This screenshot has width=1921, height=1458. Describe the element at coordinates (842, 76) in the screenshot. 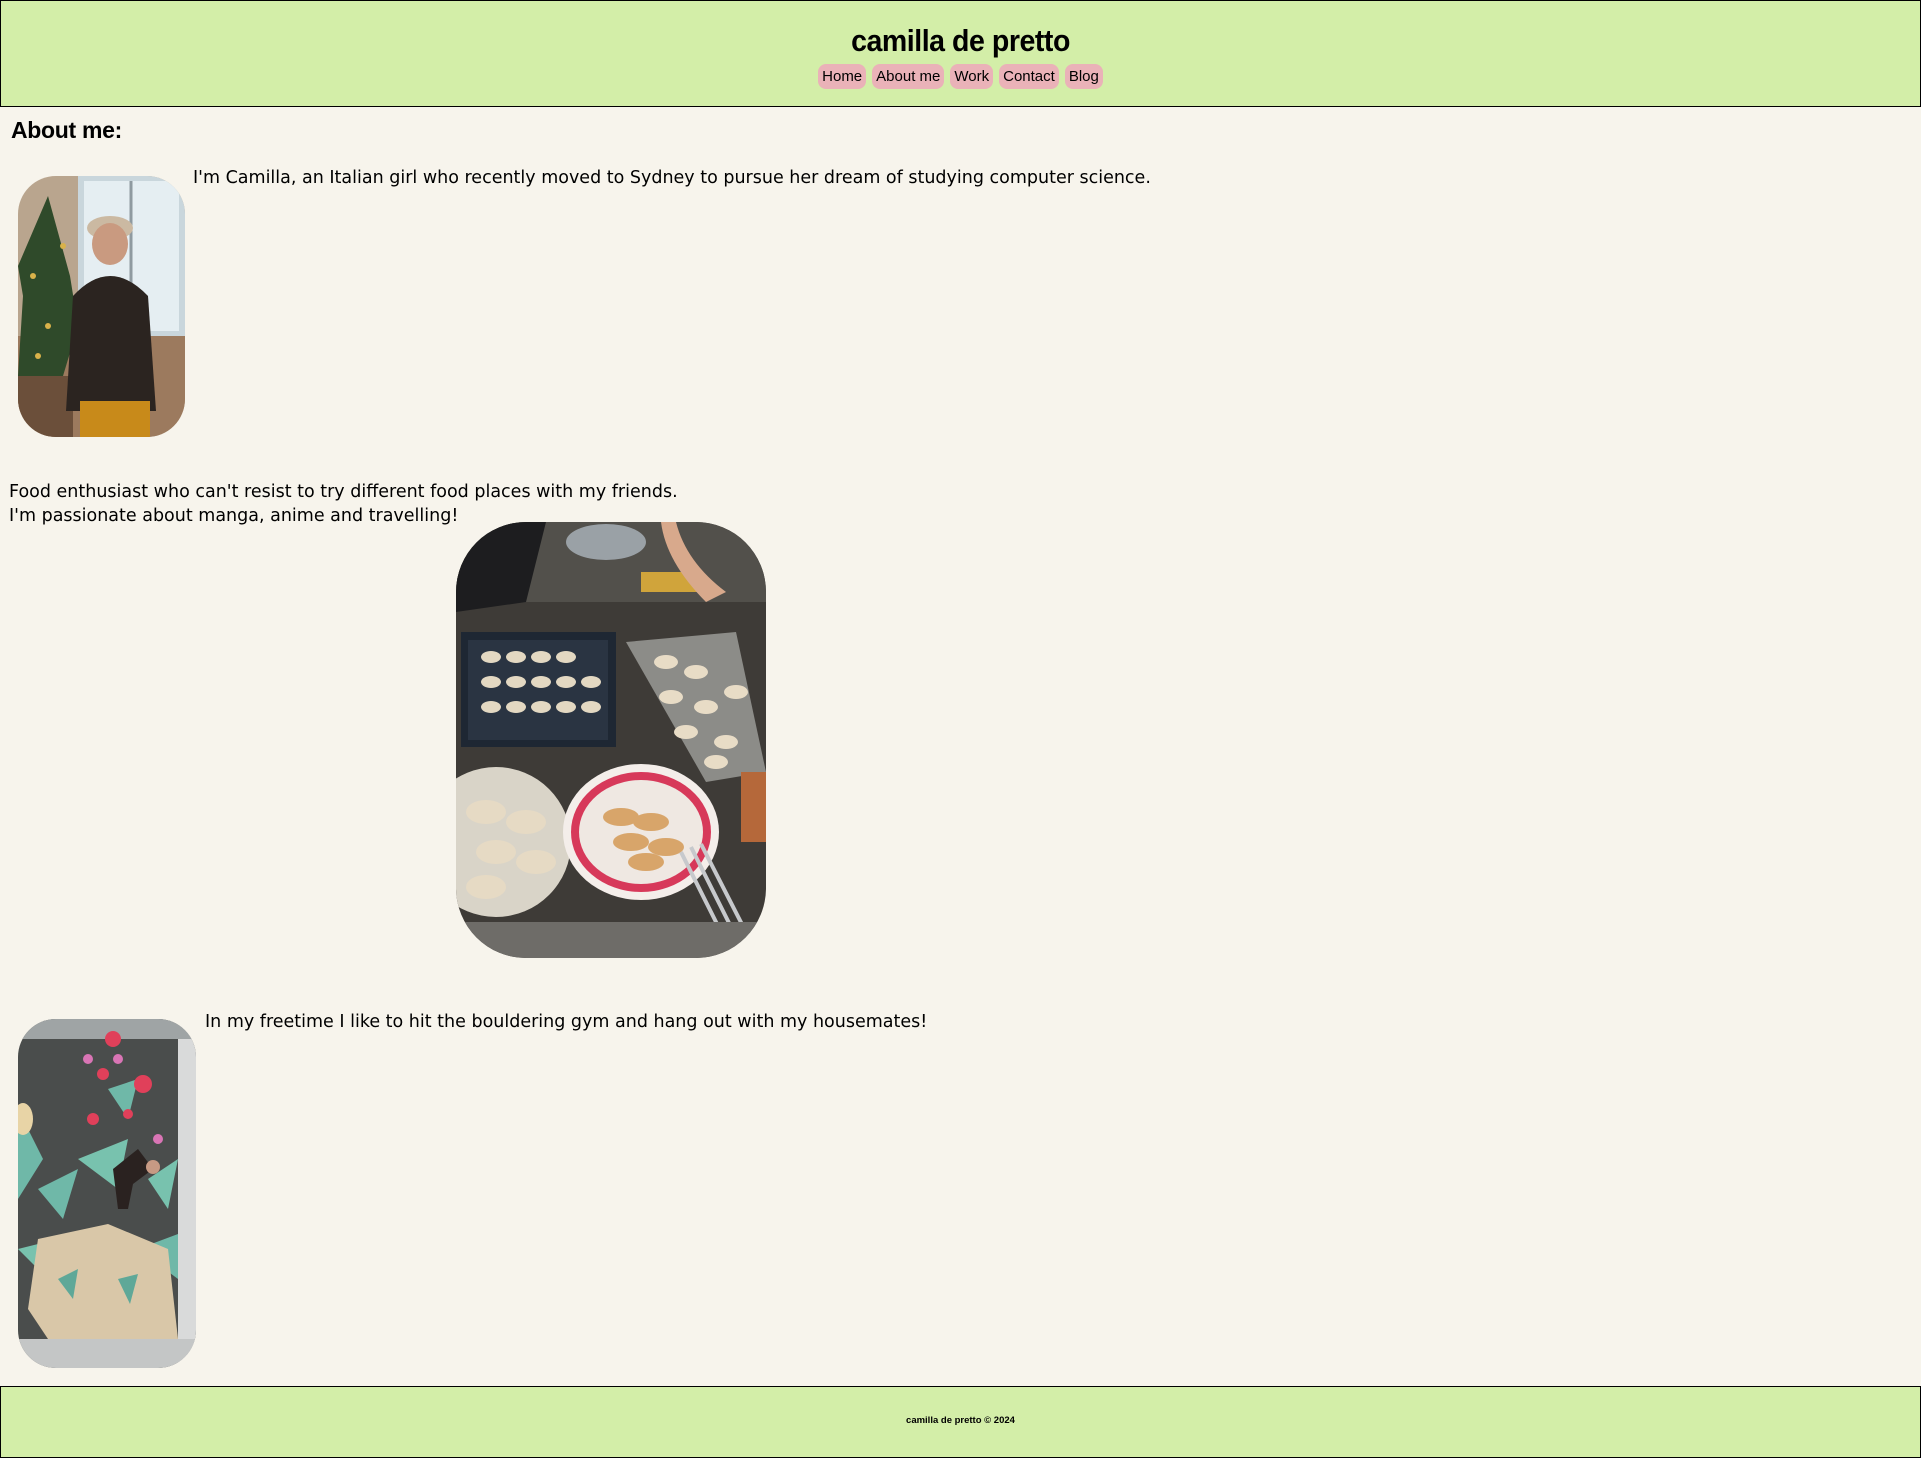

I see `nav-home-link: Home` at that location.